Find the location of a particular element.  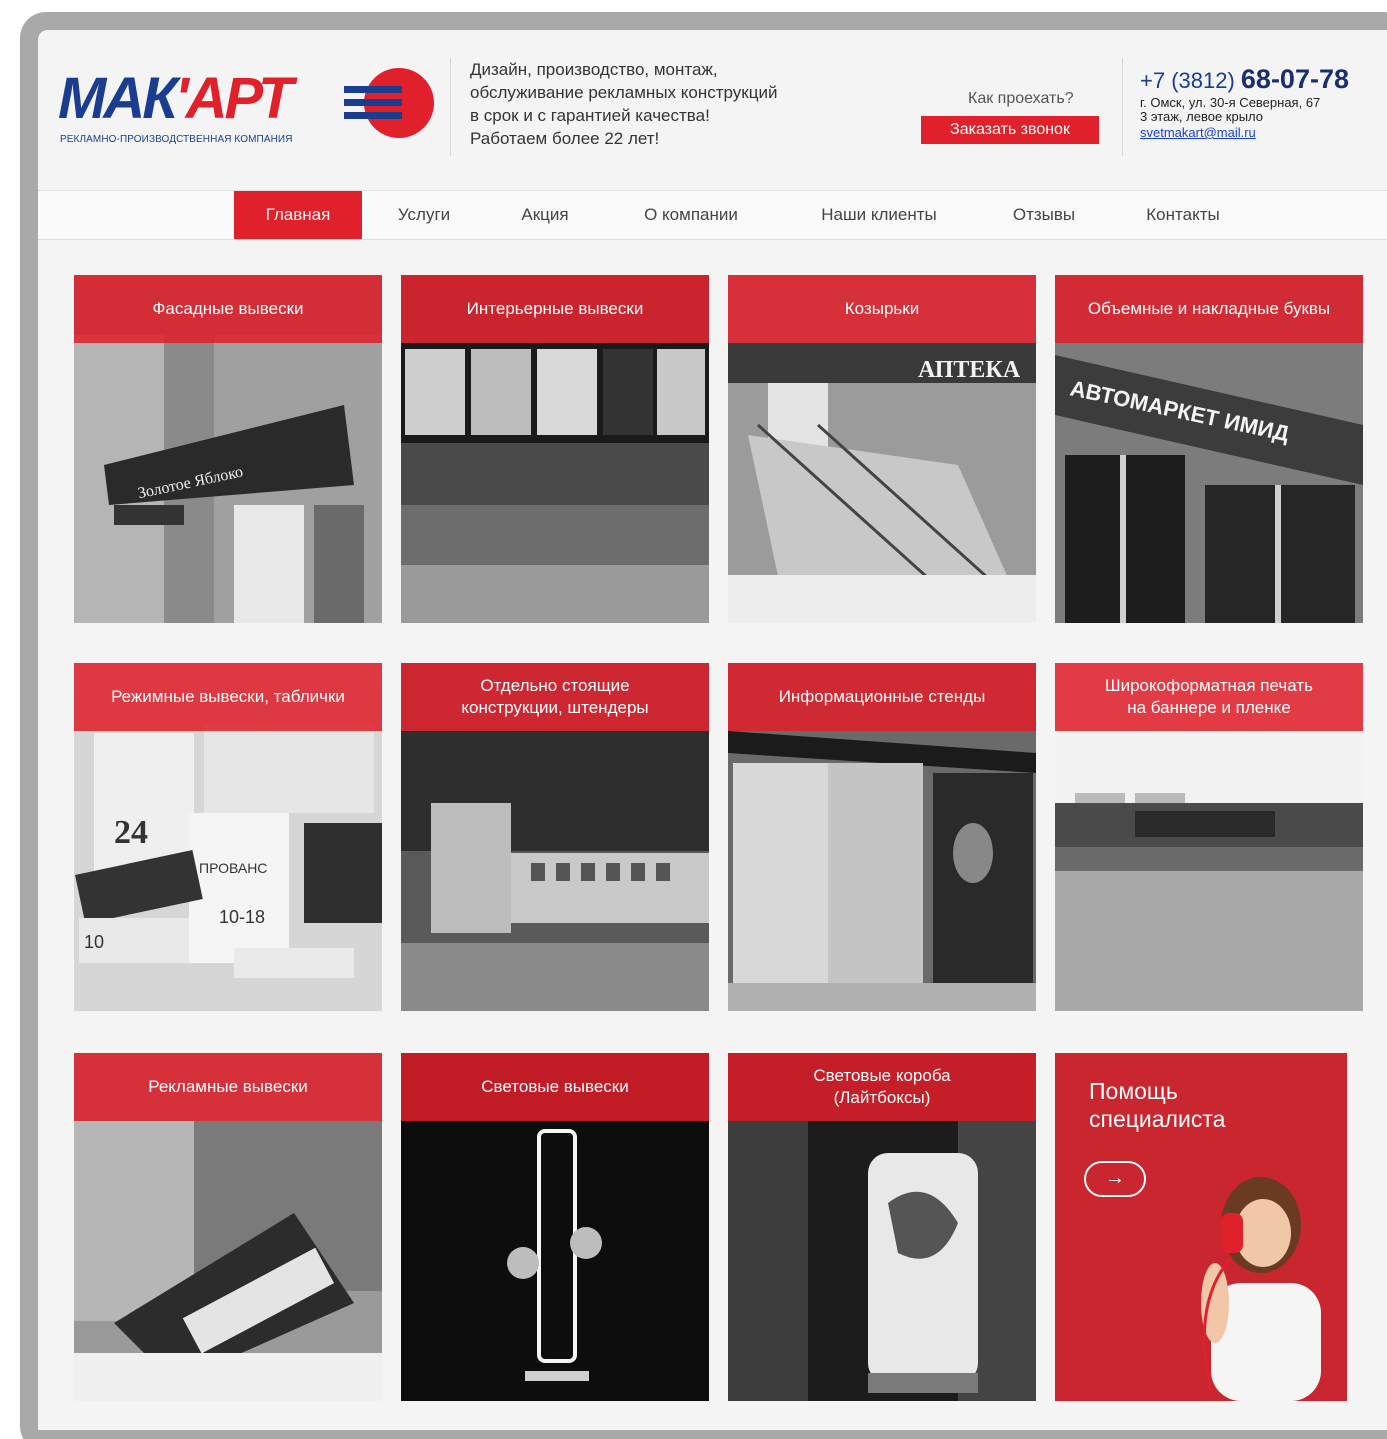

service-tile-interior-signs: Интерьерные вывески is located at coordinates (555, 449).